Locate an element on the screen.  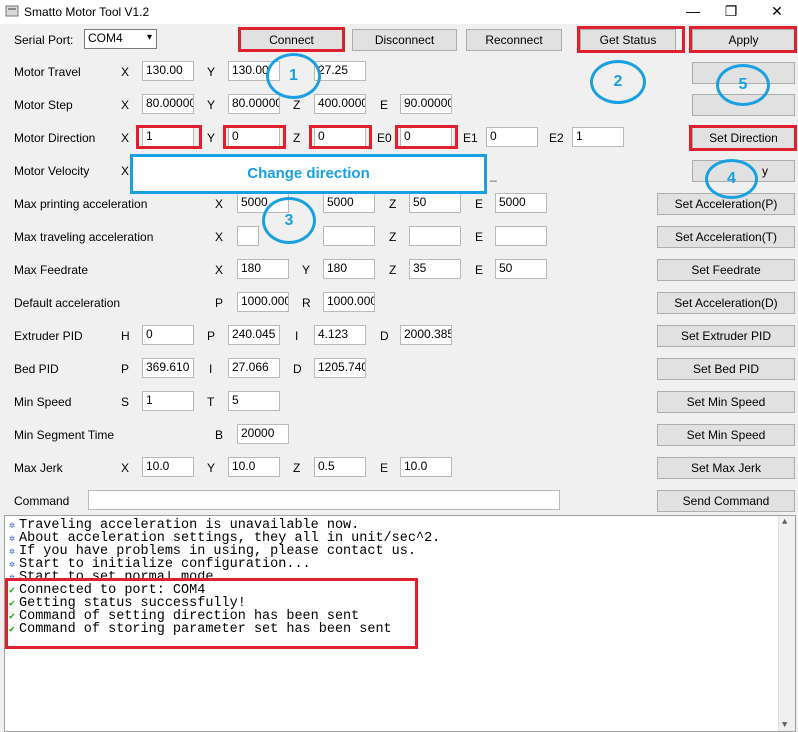
scroll-down-icon: ▼ is located at coordinates (784, 725).